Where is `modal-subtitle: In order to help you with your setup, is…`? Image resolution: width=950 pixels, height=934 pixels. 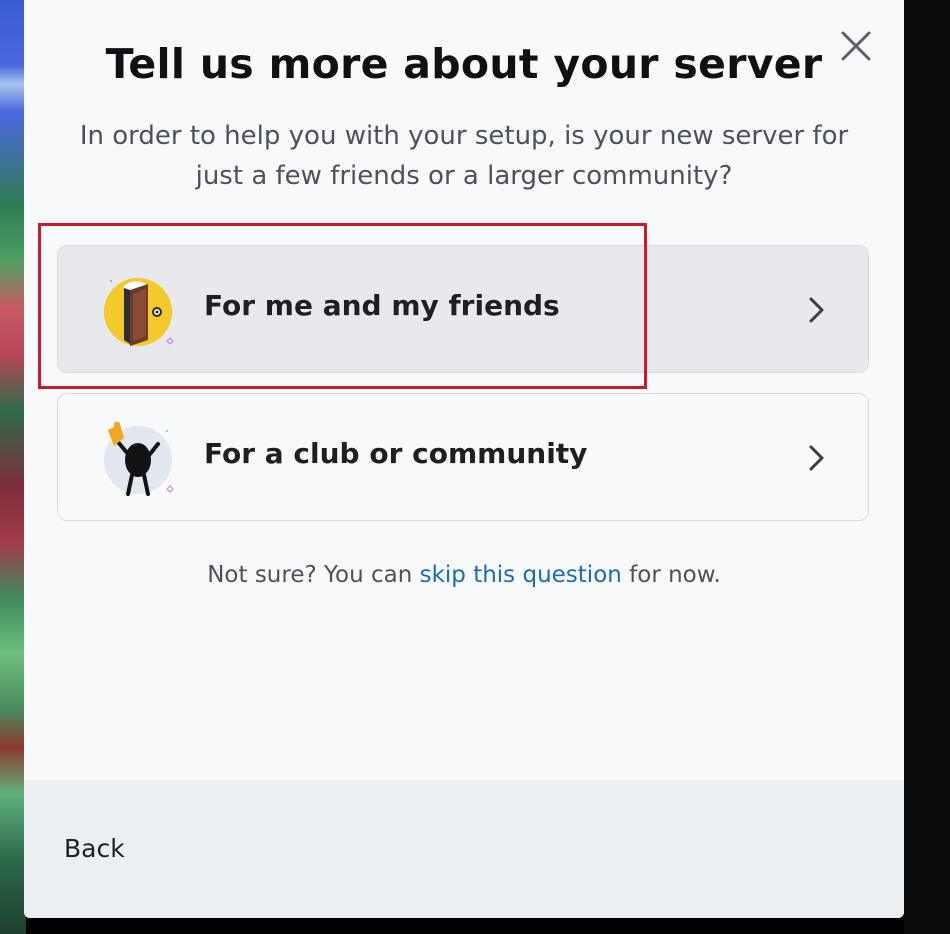
modal-subtitle: In order to help you with your setup, is… is located at coordinates (464, 156).